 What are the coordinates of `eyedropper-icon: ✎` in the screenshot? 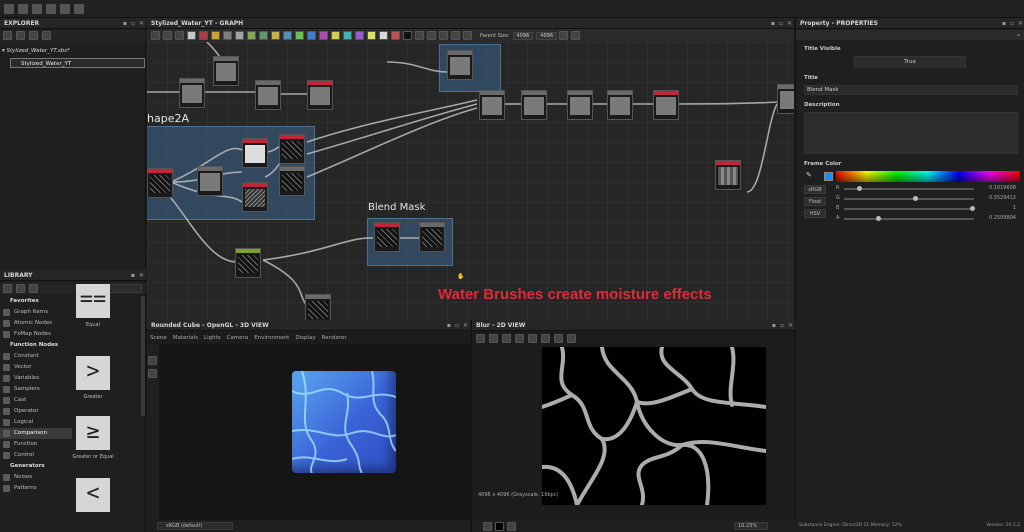 It's located at (809, 175).